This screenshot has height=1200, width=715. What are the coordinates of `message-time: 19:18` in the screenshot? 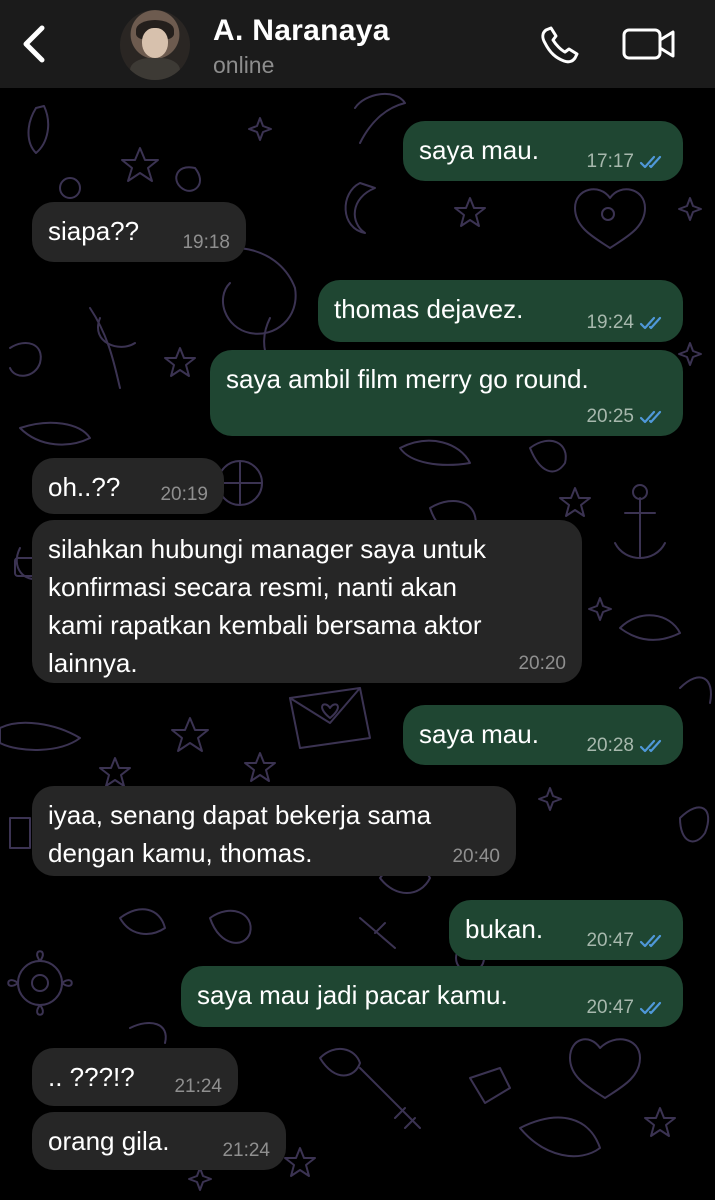 It's located at (206, 242).